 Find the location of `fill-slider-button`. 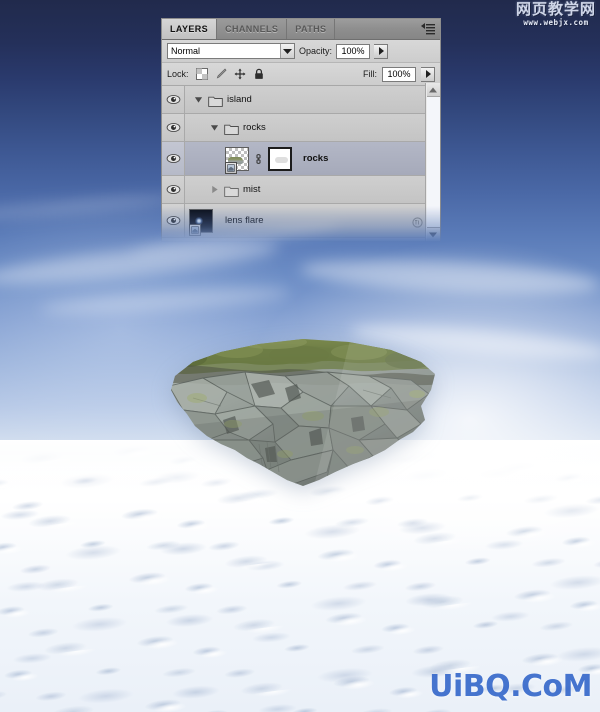

fill-slider-button is located at coordinates (428, 74).